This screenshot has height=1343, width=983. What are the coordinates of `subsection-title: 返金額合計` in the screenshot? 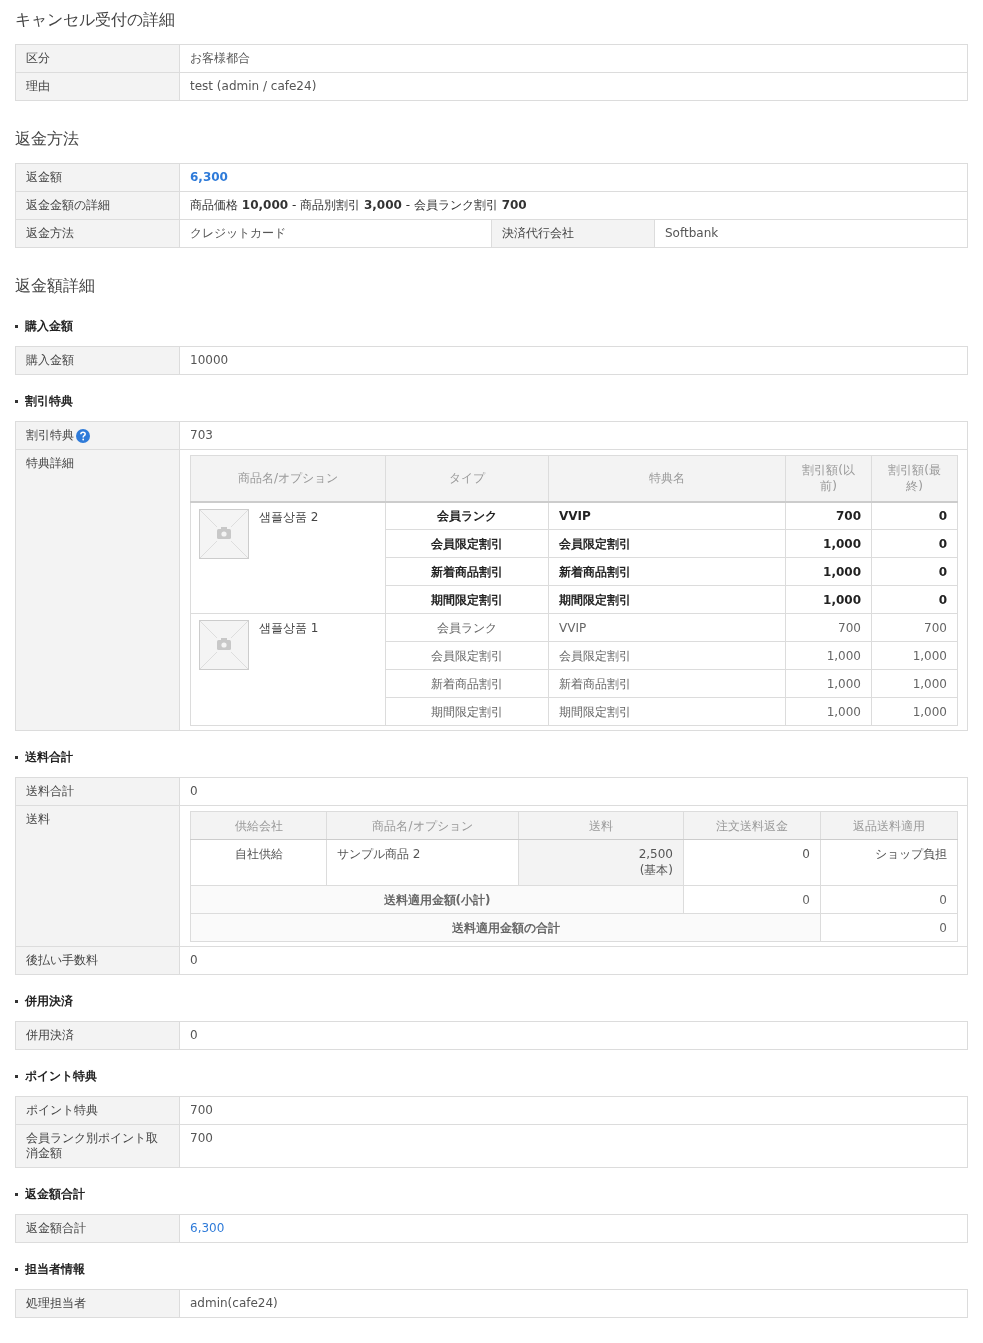 It's located at (55, 1194).